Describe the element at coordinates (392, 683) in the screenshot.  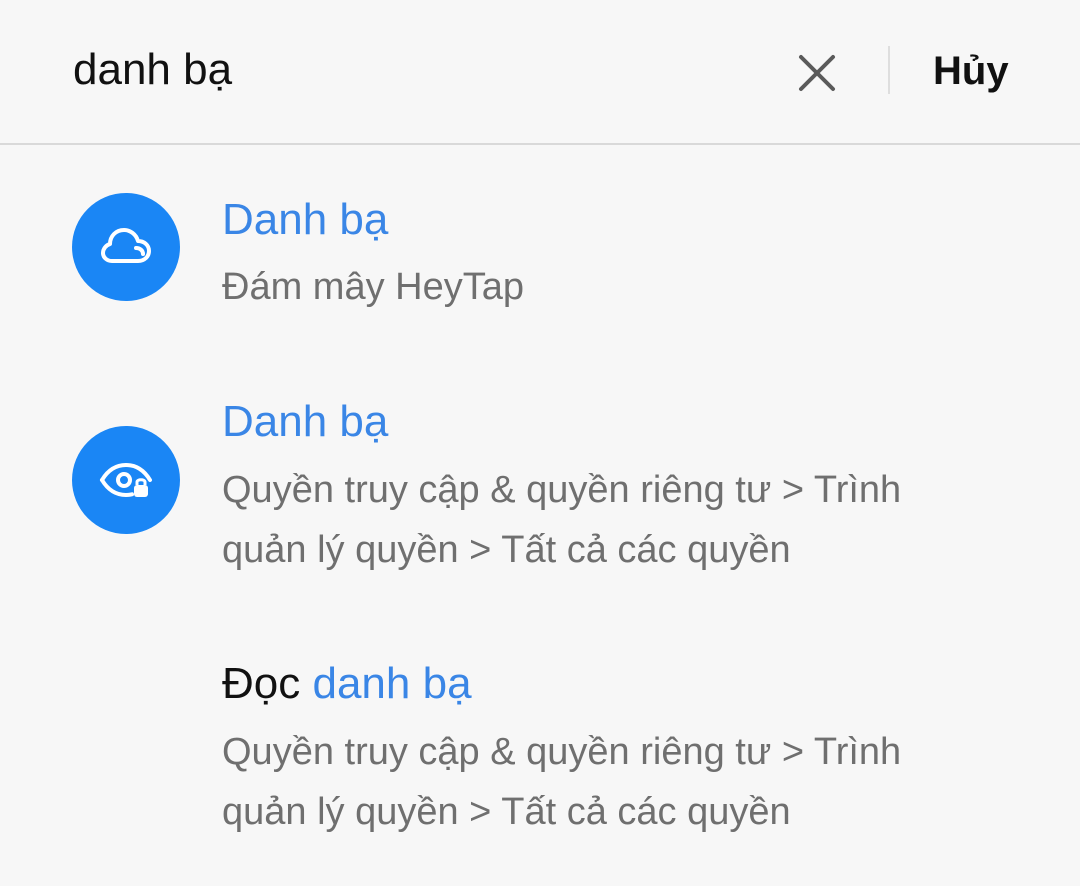
I see `result-title-highlight: danh bạ` at that location.